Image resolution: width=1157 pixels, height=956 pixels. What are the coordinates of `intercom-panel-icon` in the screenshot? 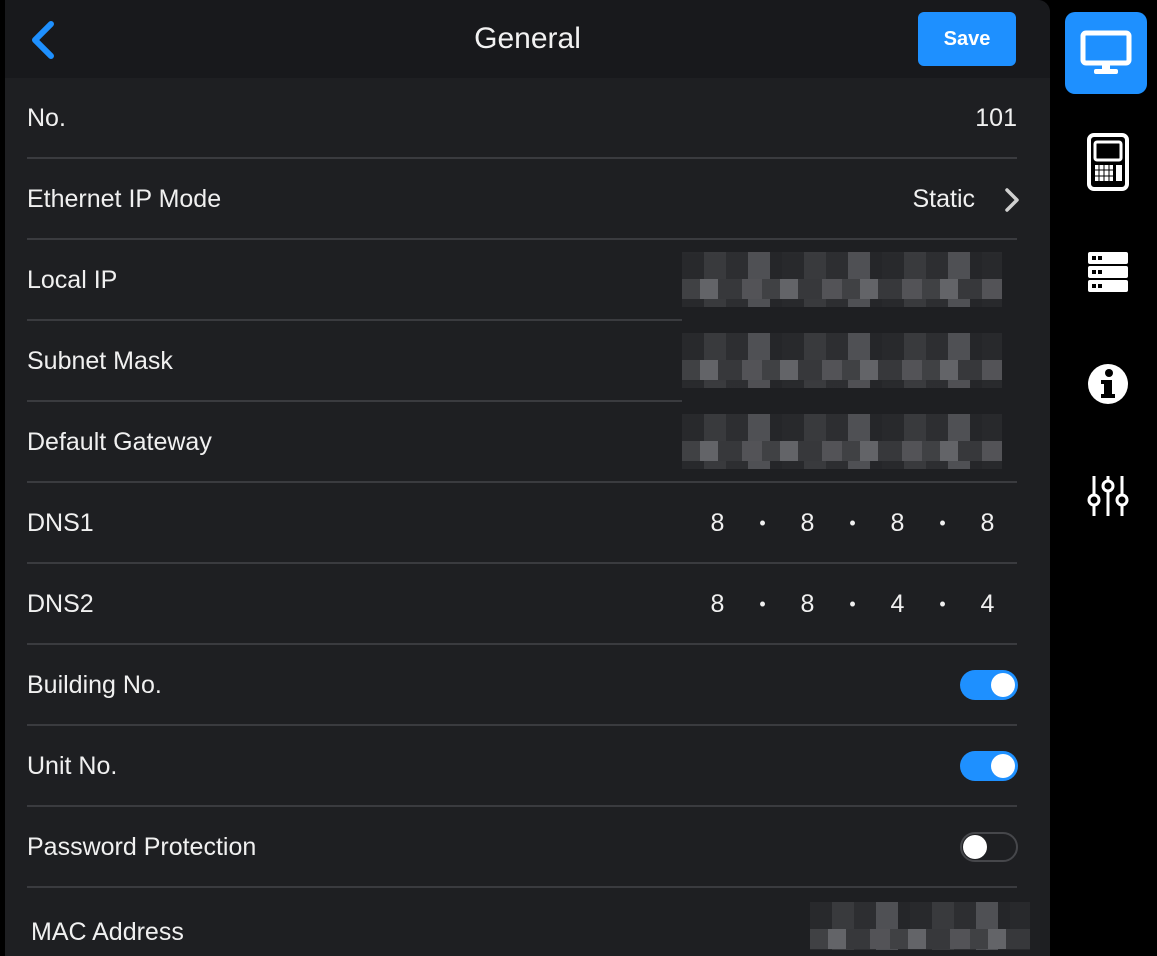 It's located at (1108, 162).